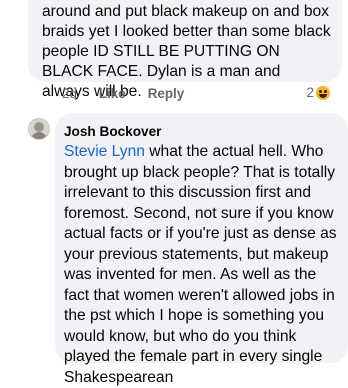  What do you see at coordinates (310, 92) in the screenshot?
I see `reaction-count: 2` at bounding box center [310, 92].